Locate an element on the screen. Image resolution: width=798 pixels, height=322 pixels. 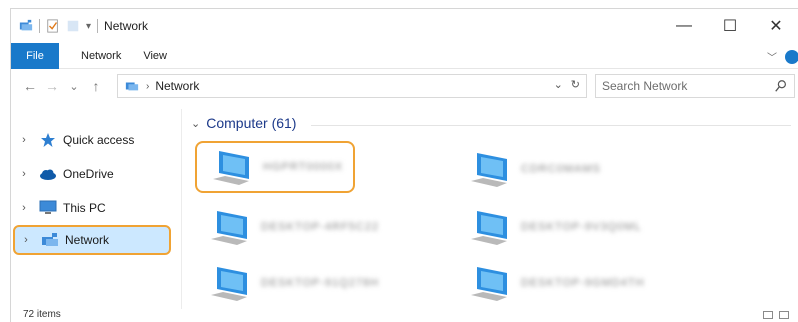
sidebar-item-onedrive: › OneDrive is located at coordinates (92, 174).